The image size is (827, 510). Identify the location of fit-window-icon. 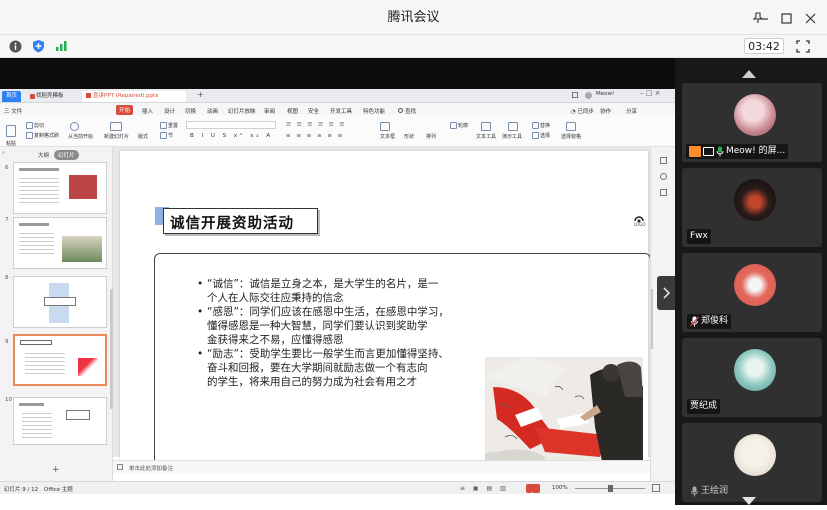
(656, 488).